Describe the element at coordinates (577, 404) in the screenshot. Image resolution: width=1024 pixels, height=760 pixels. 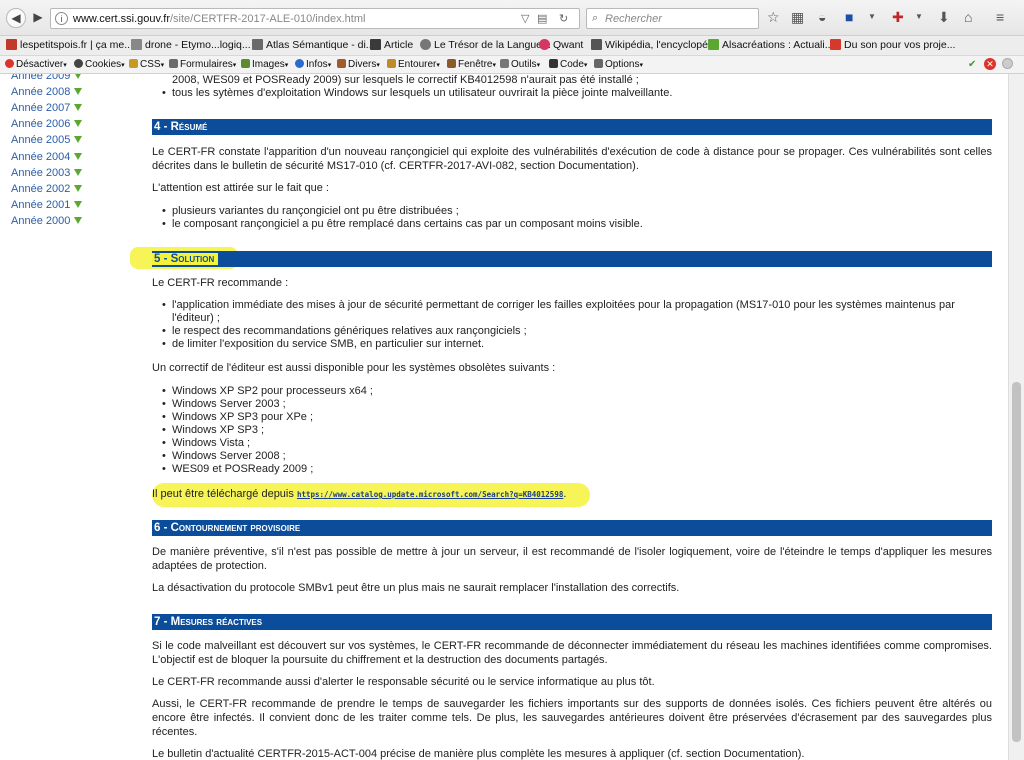
I see `list-item: Windows Server 2003 ;` at that location.